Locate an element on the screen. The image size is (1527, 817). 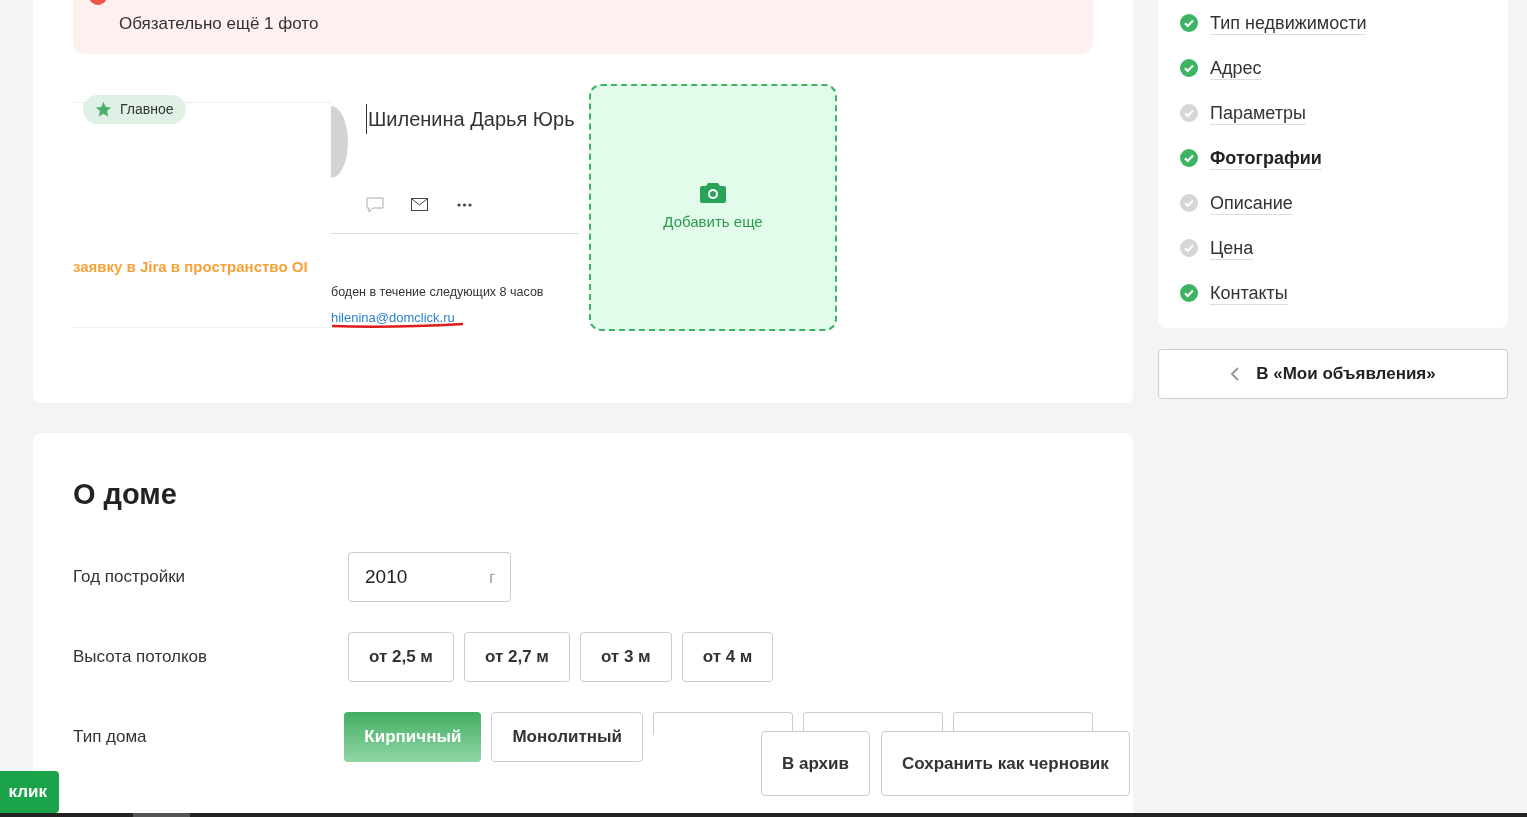
section-title: О доме is located at coordinates (125, 494).